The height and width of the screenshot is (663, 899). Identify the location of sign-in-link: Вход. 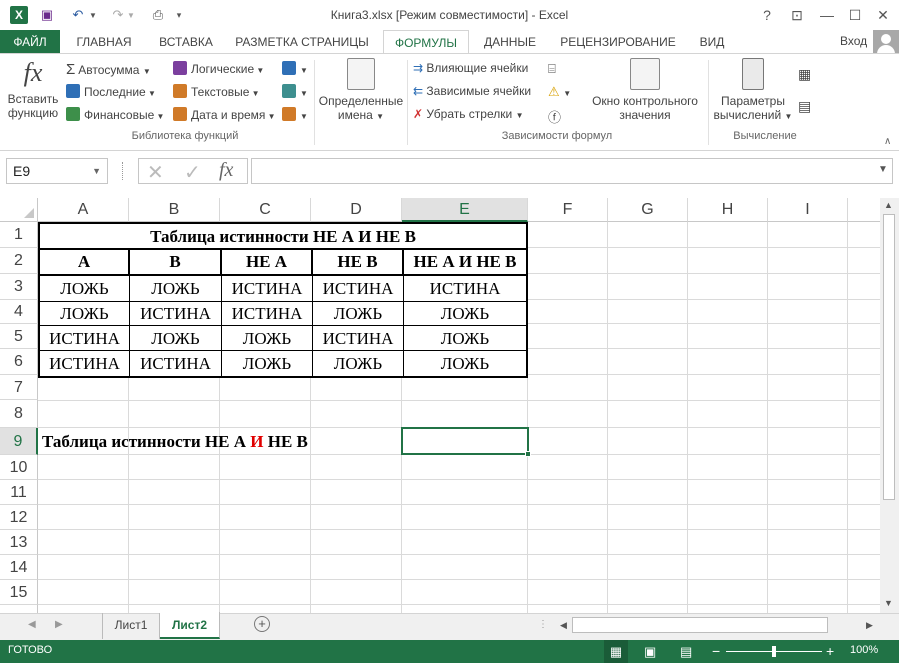
(853, 41).